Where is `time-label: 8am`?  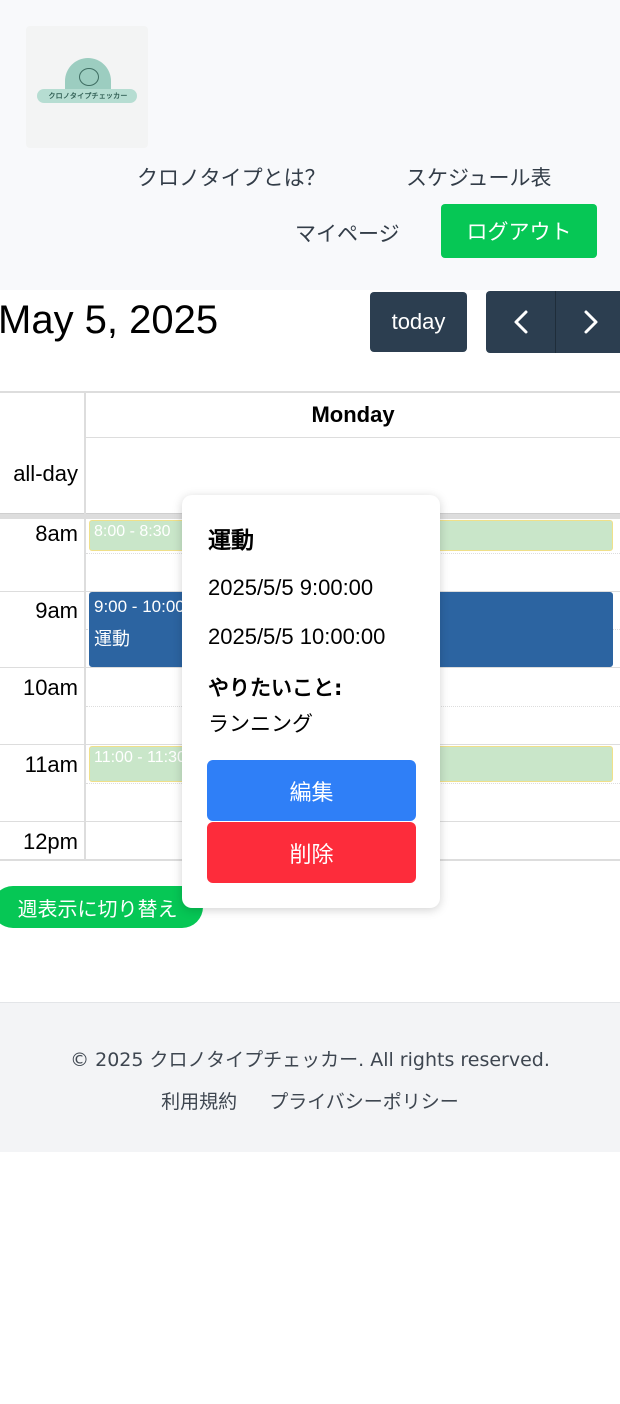 time-label: 8am is located at coordinates (56, 533).